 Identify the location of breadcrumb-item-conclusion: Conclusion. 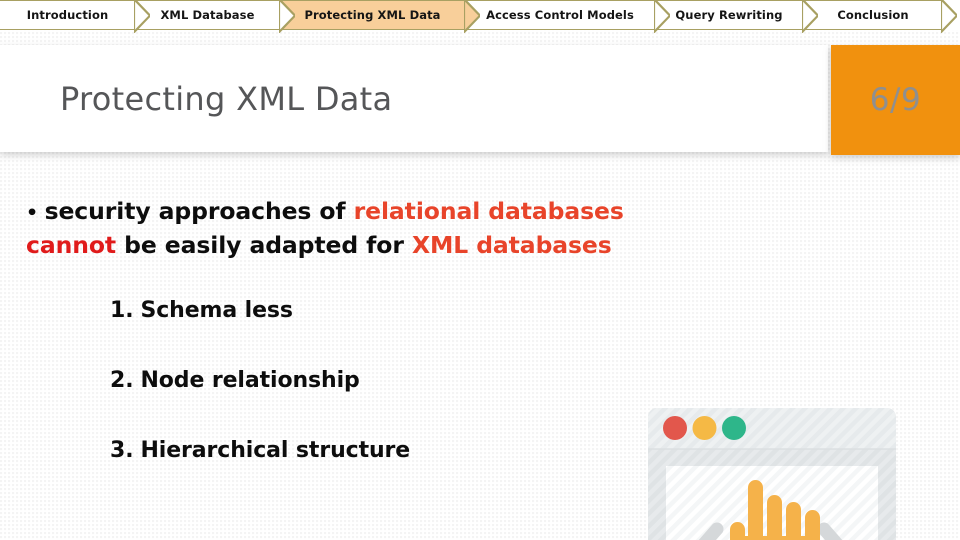
(880, 16).